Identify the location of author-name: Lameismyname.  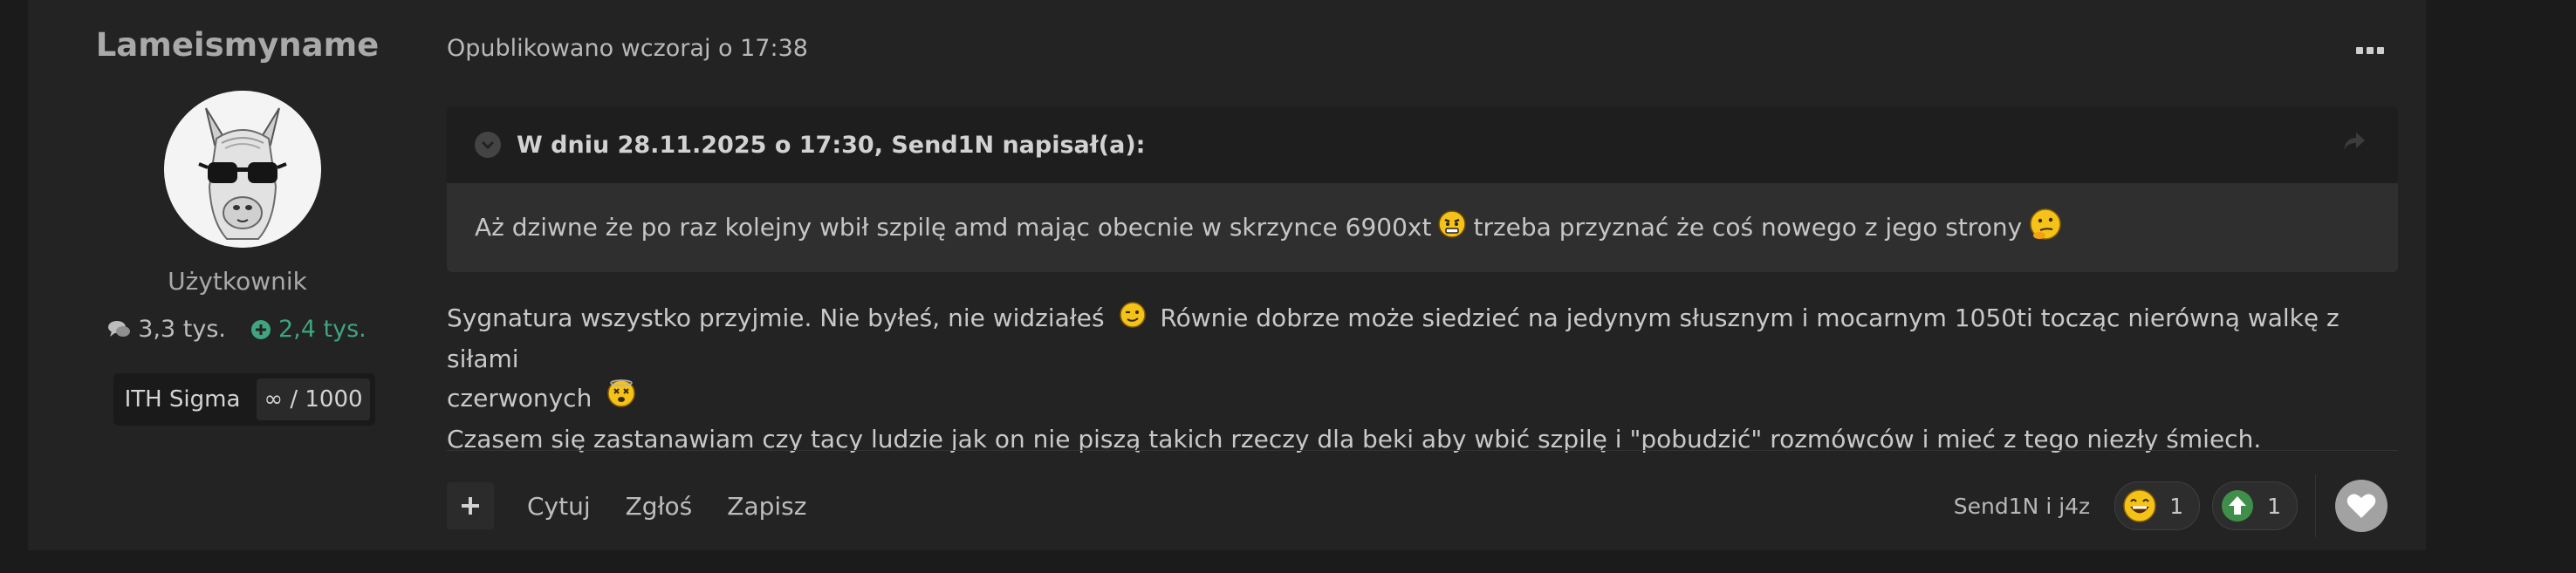
(238, 45).